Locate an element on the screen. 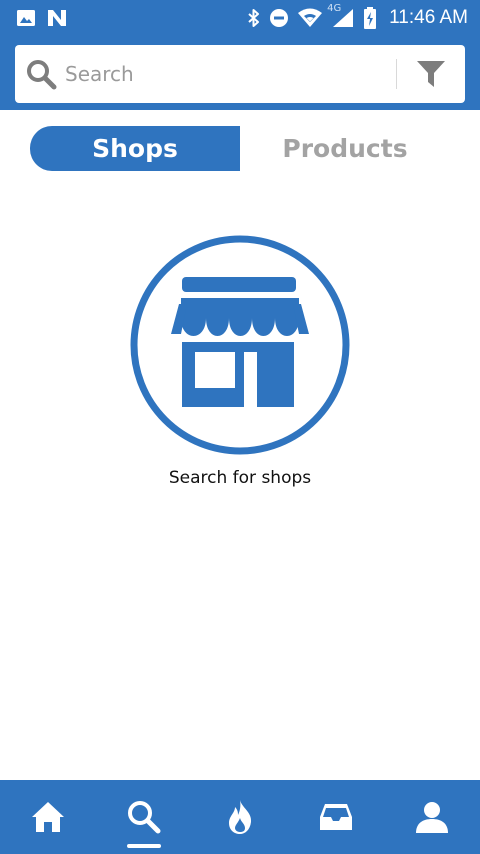 Image resolution: width=480 pixels, height=854 pixels. search-input is located at coordinates (226, 74).